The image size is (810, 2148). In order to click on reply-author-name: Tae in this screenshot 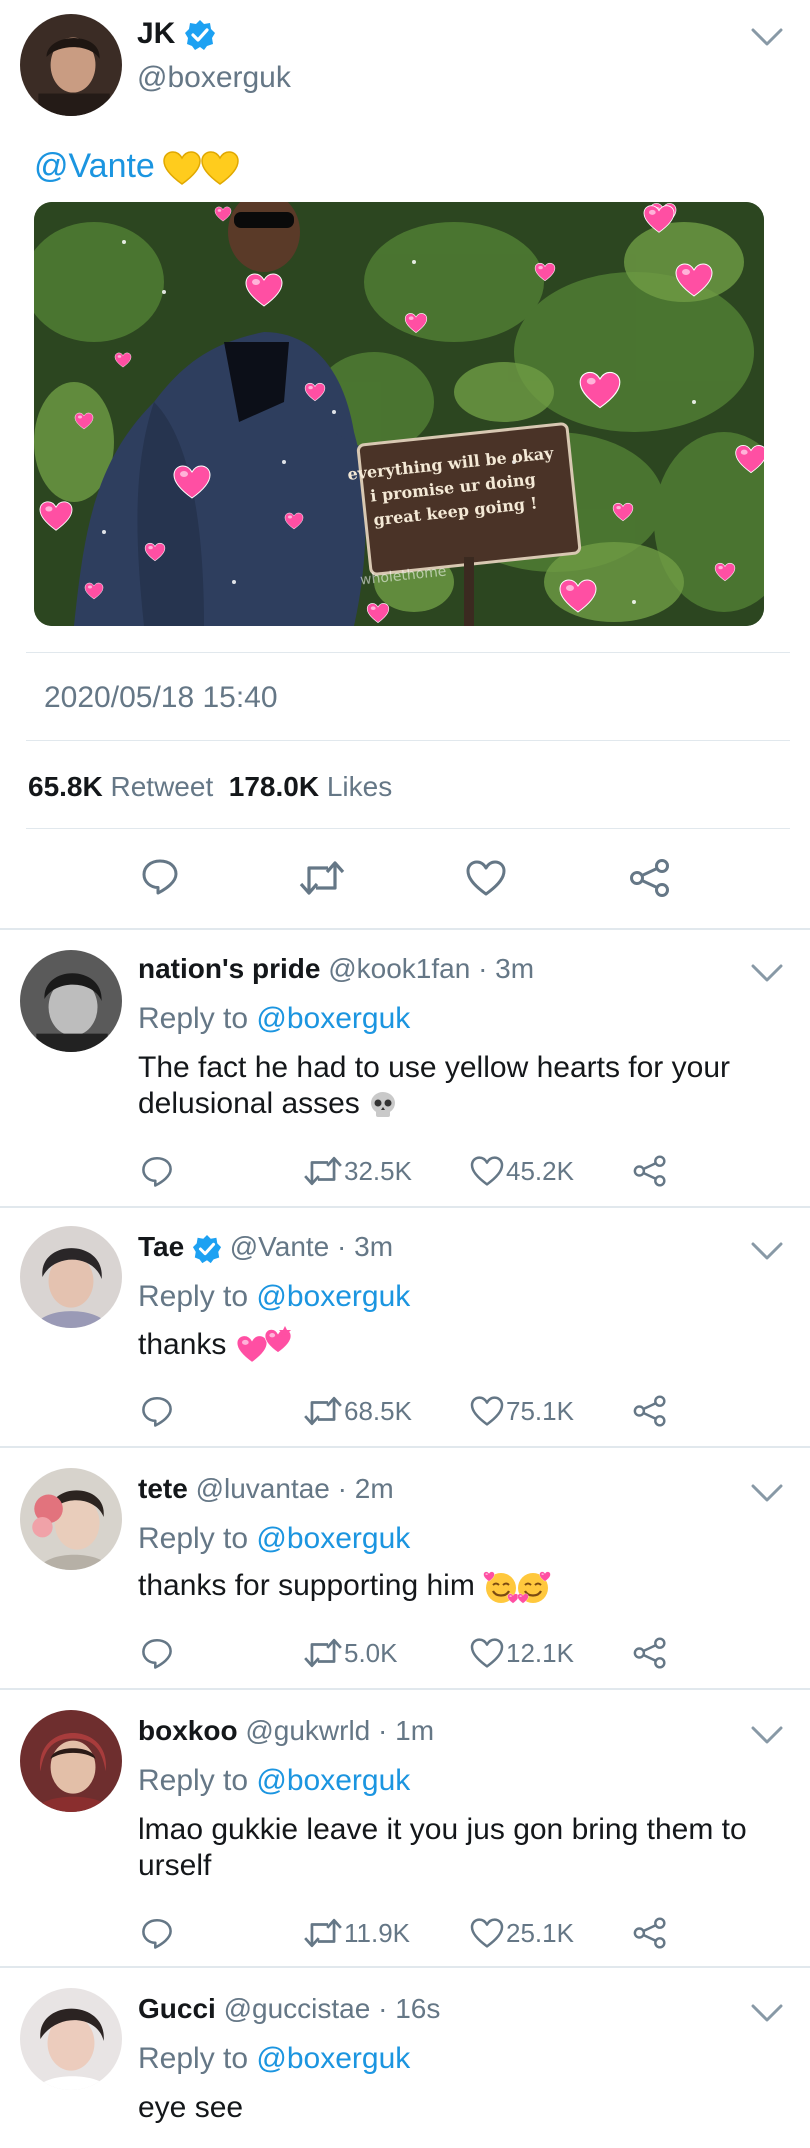, I will do `click(161, 1246)`.